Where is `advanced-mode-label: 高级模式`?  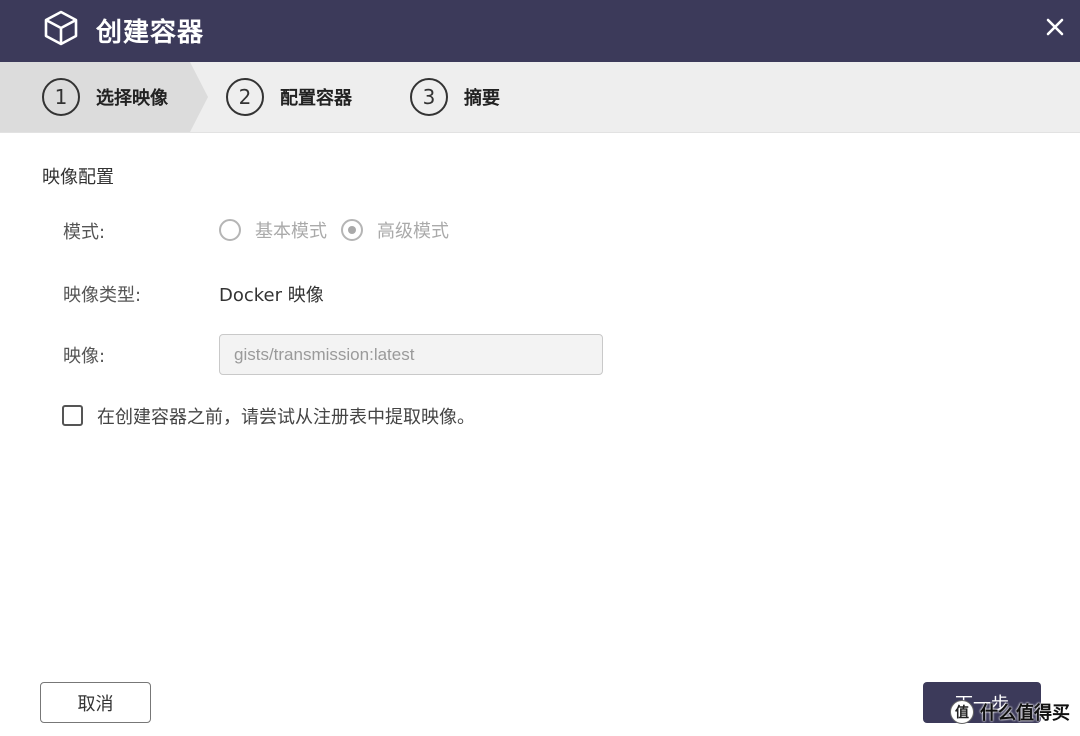
advanced-mode-label: 高级模式 is located at coordinates (413, 231).